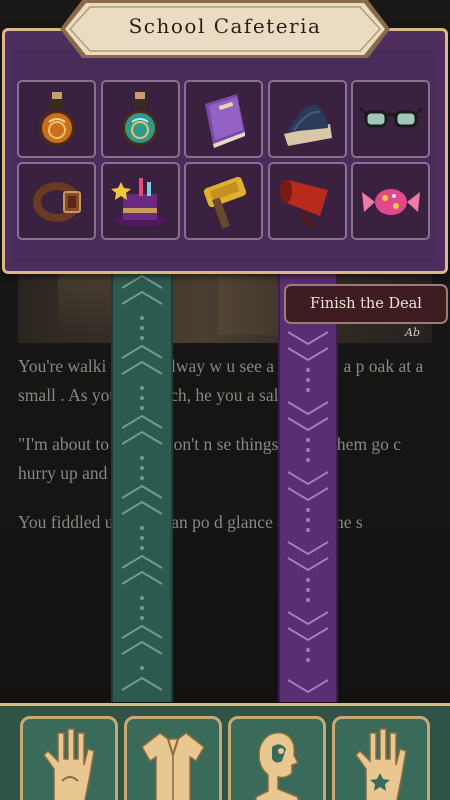  Describe the element at coordinates (173, 766) in the screenshot. I see `shirt-icon` at that location.